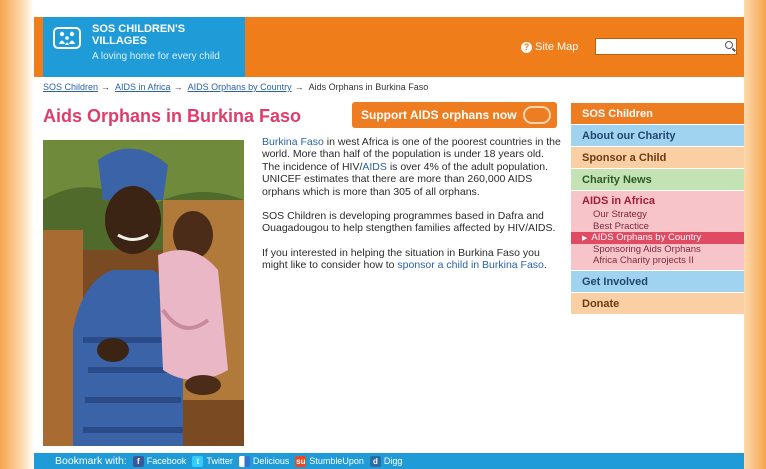 The image size is (766, 469). I want to click on delicious-icon, so click(244, 461).